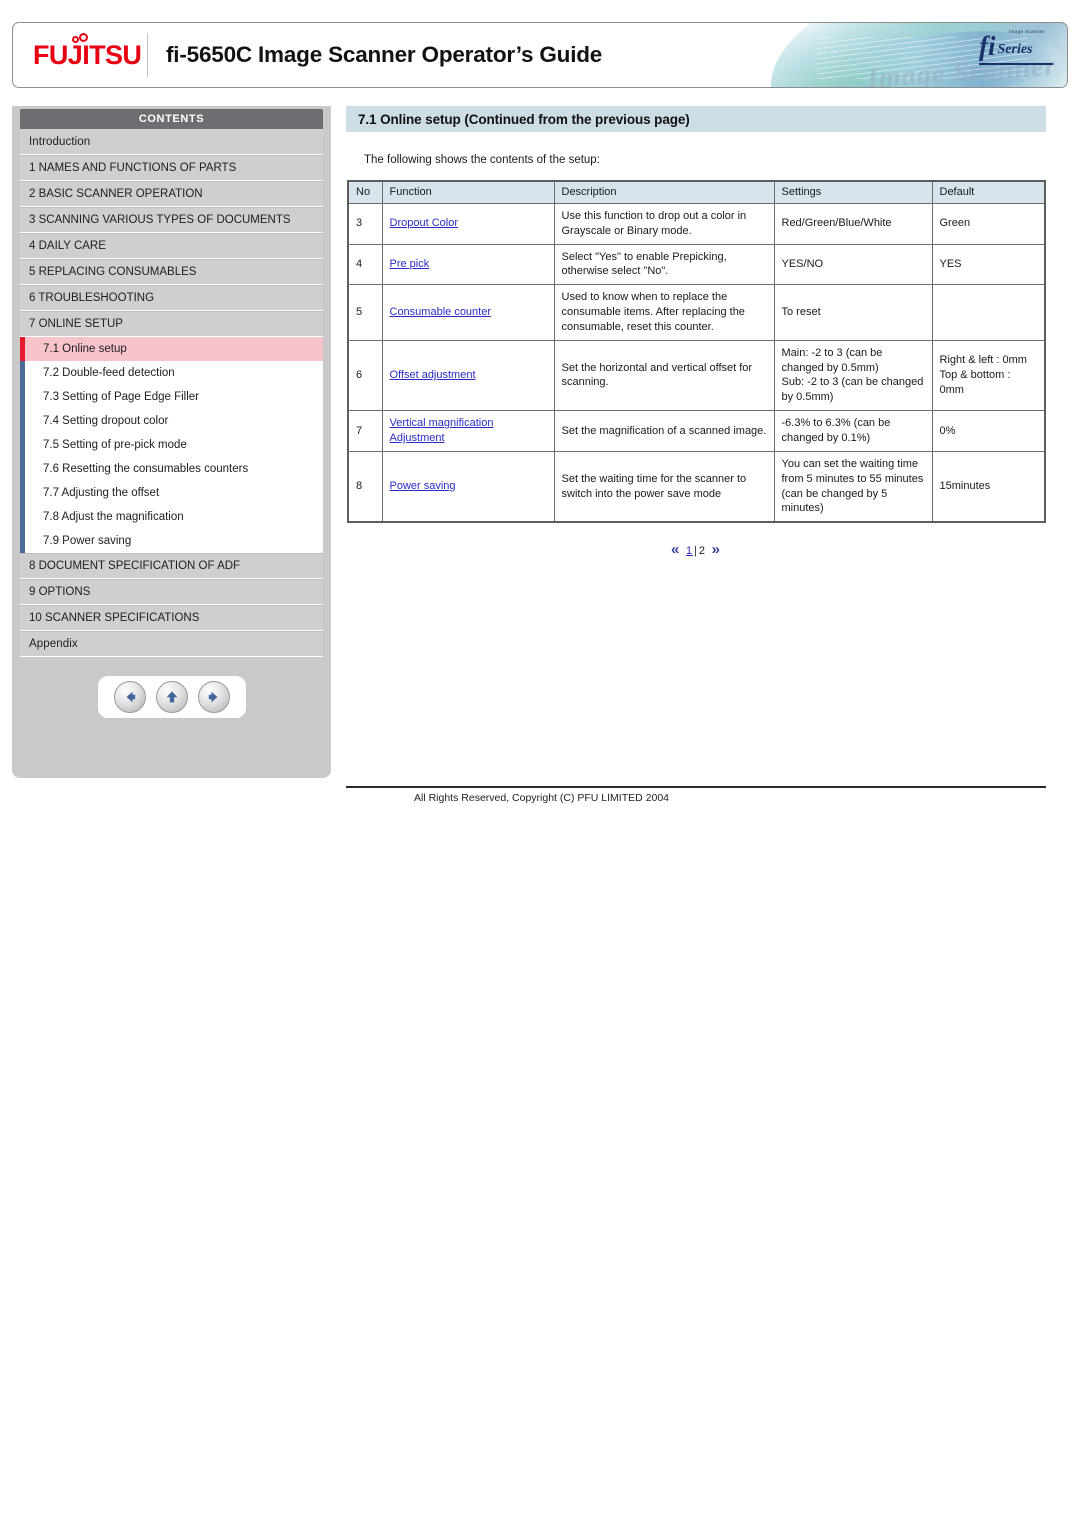 The image size is (1080, 1528). I want to click on function-link: Power saving, so click(423, 486).